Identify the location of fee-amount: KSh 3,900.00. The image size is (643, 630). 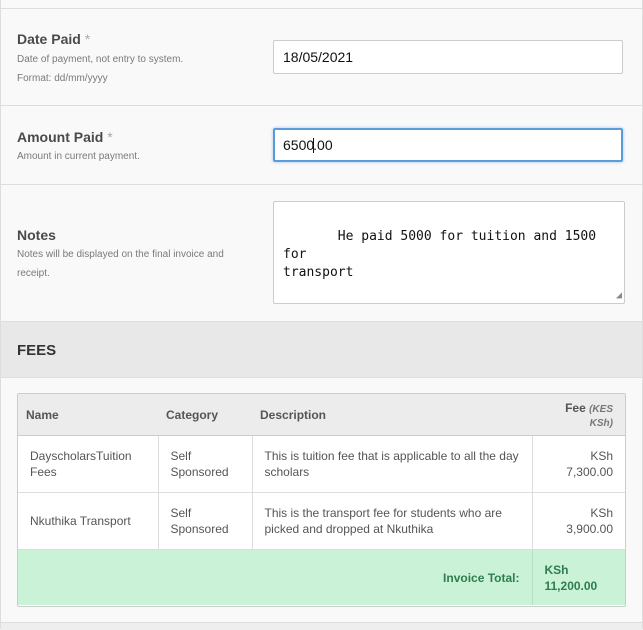
(578, 521).